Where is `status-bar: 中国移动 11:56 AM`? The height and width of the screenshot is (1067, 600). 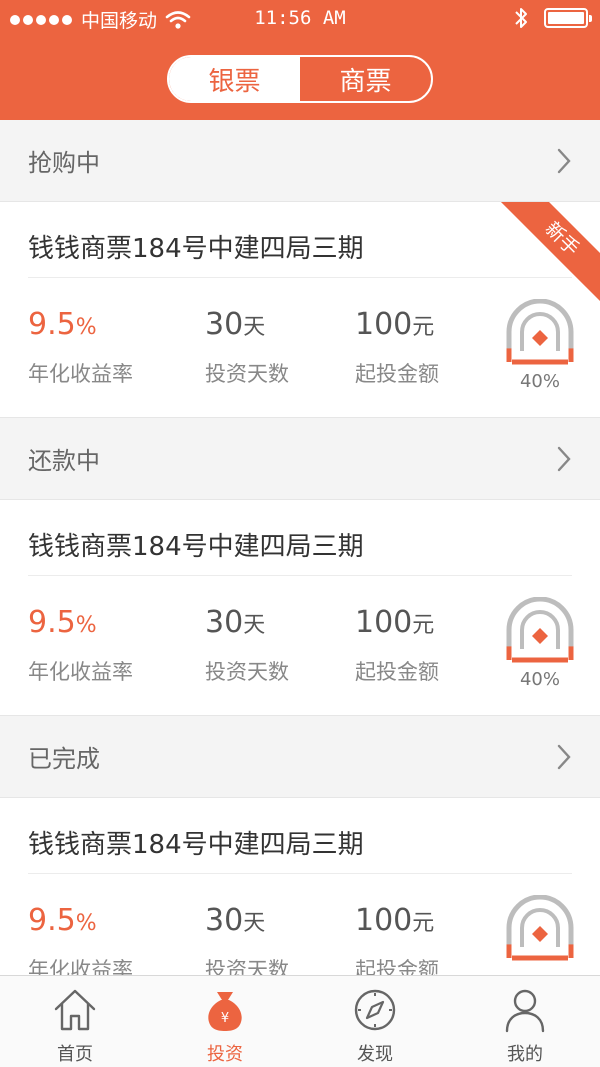 status-bar: 中国移动 11:56 AM is located at coordinates (300, 20).